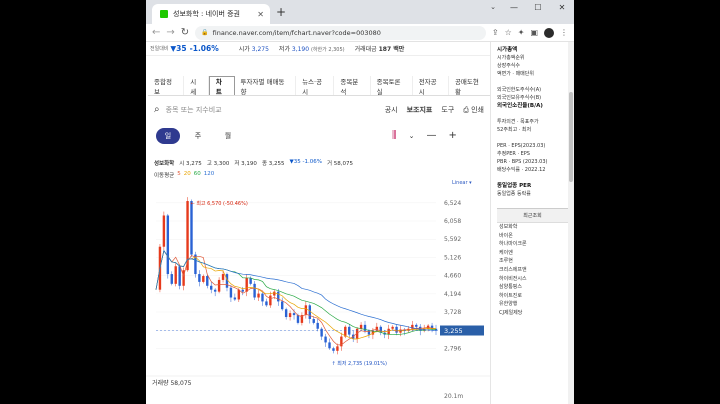 The image size is (720, 404). Describe the element at coordinates (266, 86) in the screenshot. I see `tab-investor: 투자자별 매매동향` at that location.